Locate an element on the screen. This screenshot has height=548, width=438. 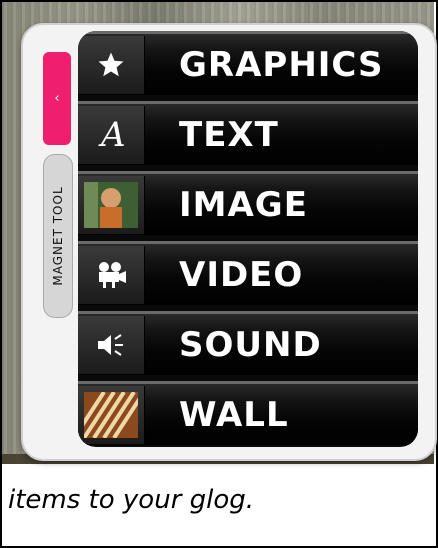
menu-item-label: GRAPHICS is located at coordinates (281, 64).